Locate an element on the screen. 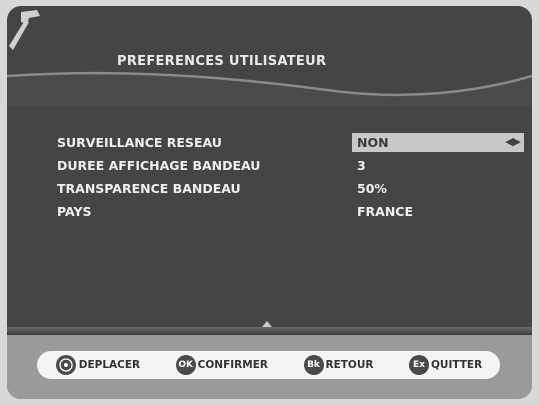 Image resolution: width=539 pixels, height=405 pixels. retour-button: Bk RETOUR is located at coordinates (338, 365).